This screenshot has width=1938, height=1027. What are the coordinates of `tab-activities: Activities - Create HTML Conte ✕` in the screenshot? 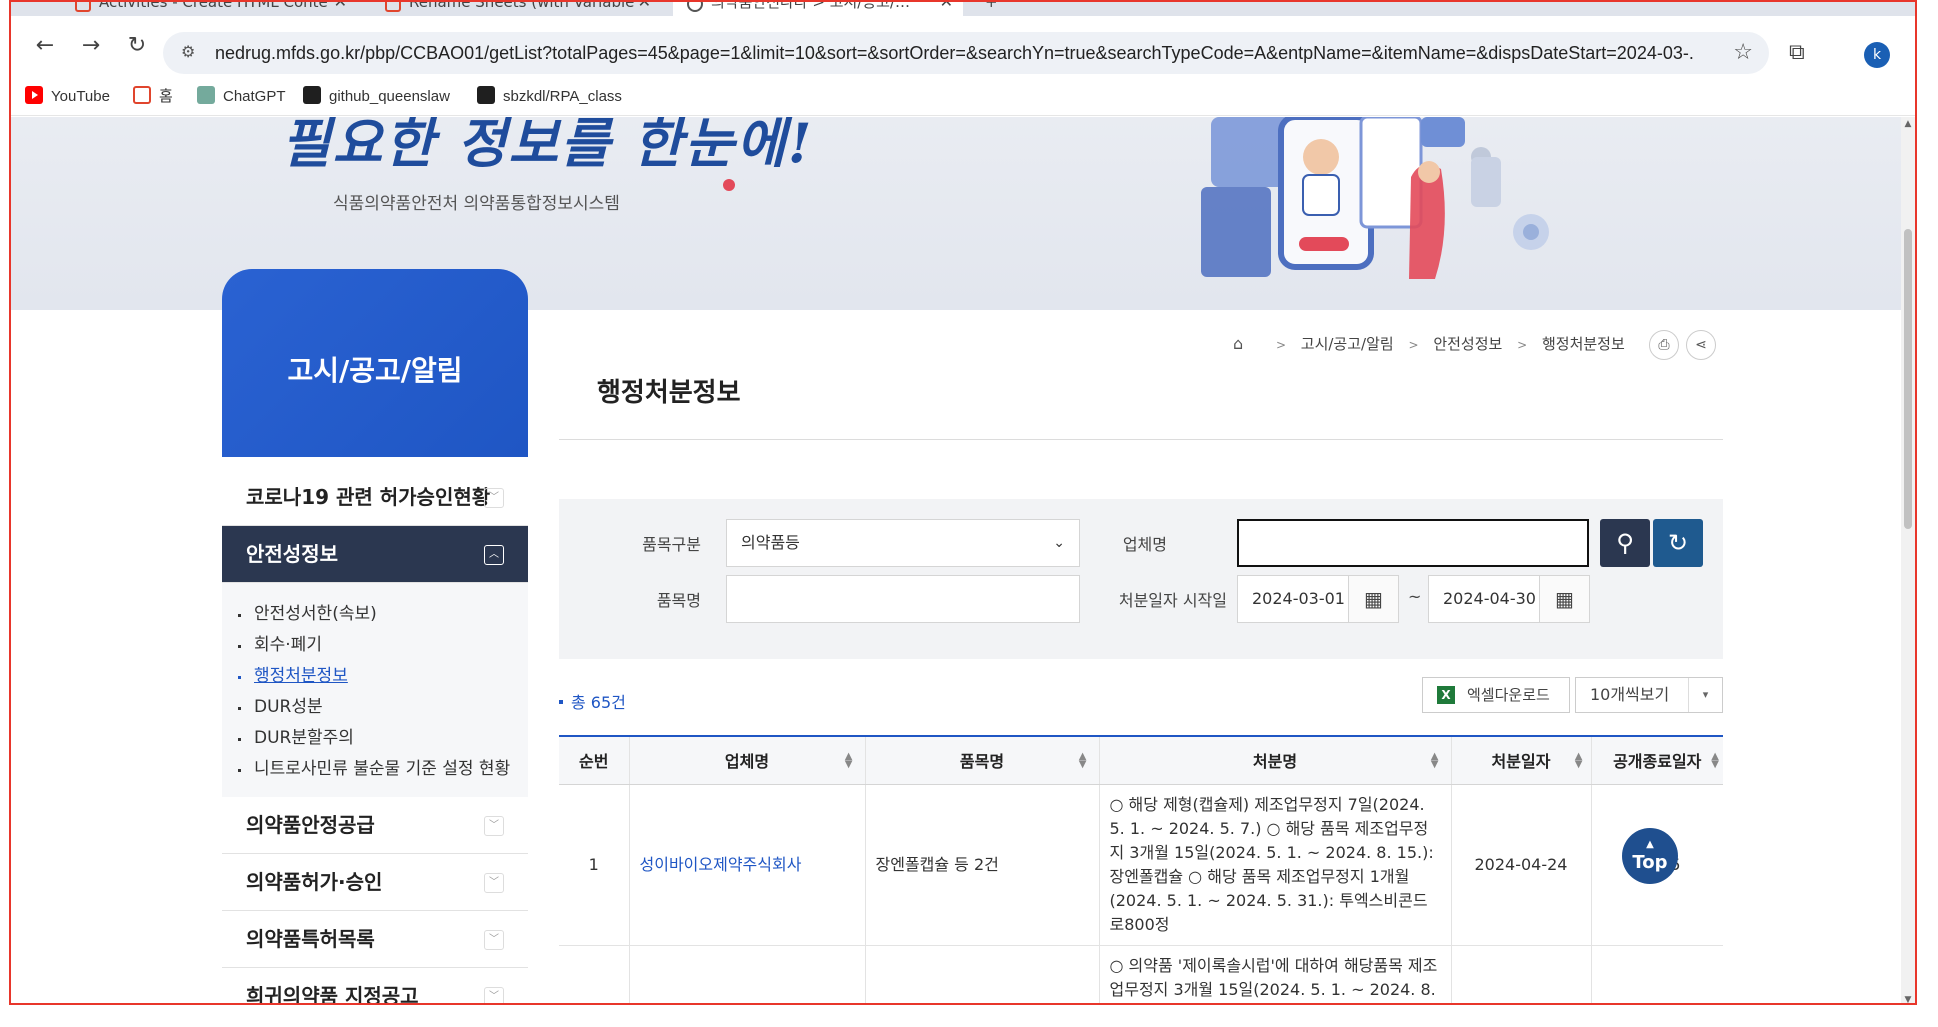 It's located at (209, 9).